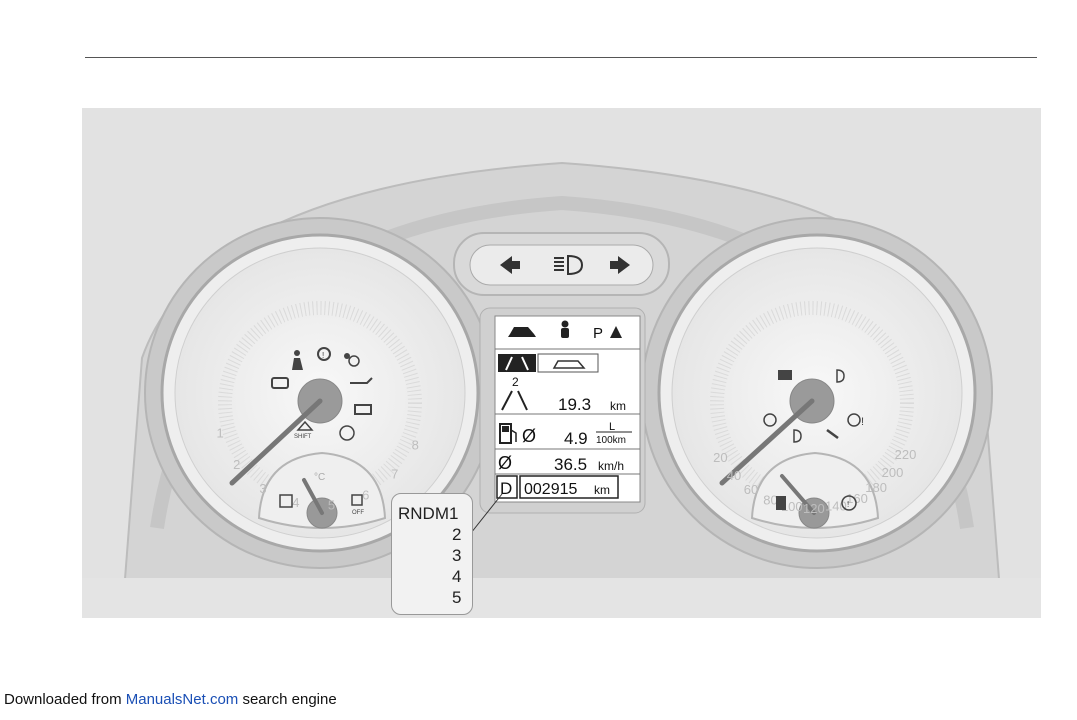  Describe the element at coordinates (598, 333) in the screenshot. I see `lcd-park-label: P` at that location.